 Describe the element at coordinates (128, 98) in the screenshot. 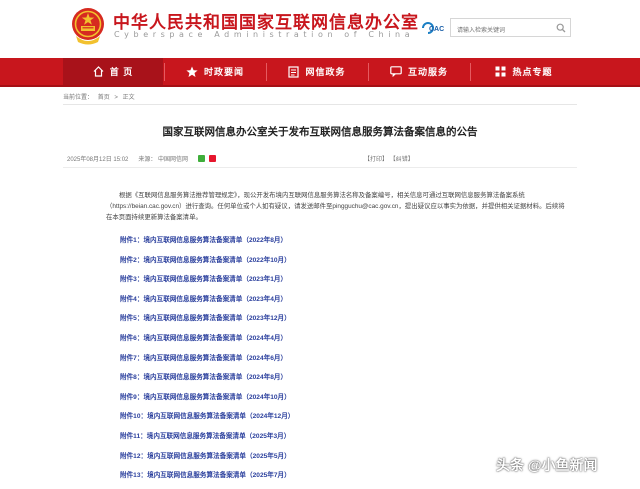

I see `breadcrumb-current: 正文` at that location.